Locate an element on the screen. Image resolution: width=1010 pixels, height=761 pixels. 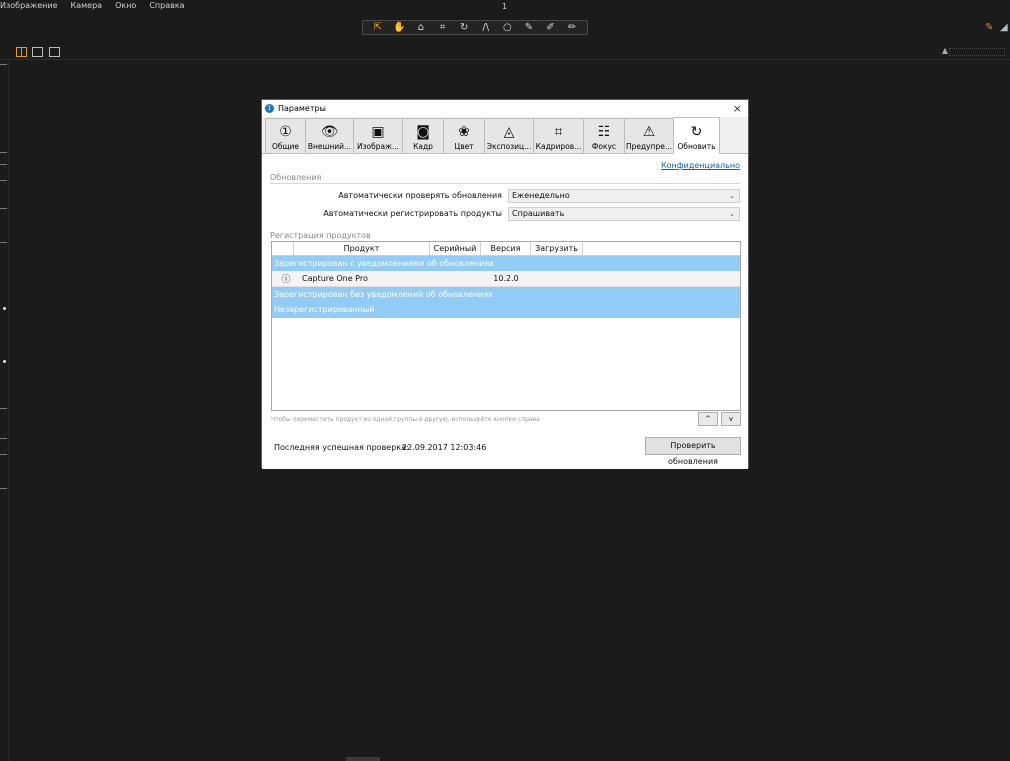
camera-icon: ◙ is located at coordinates (423, 132).